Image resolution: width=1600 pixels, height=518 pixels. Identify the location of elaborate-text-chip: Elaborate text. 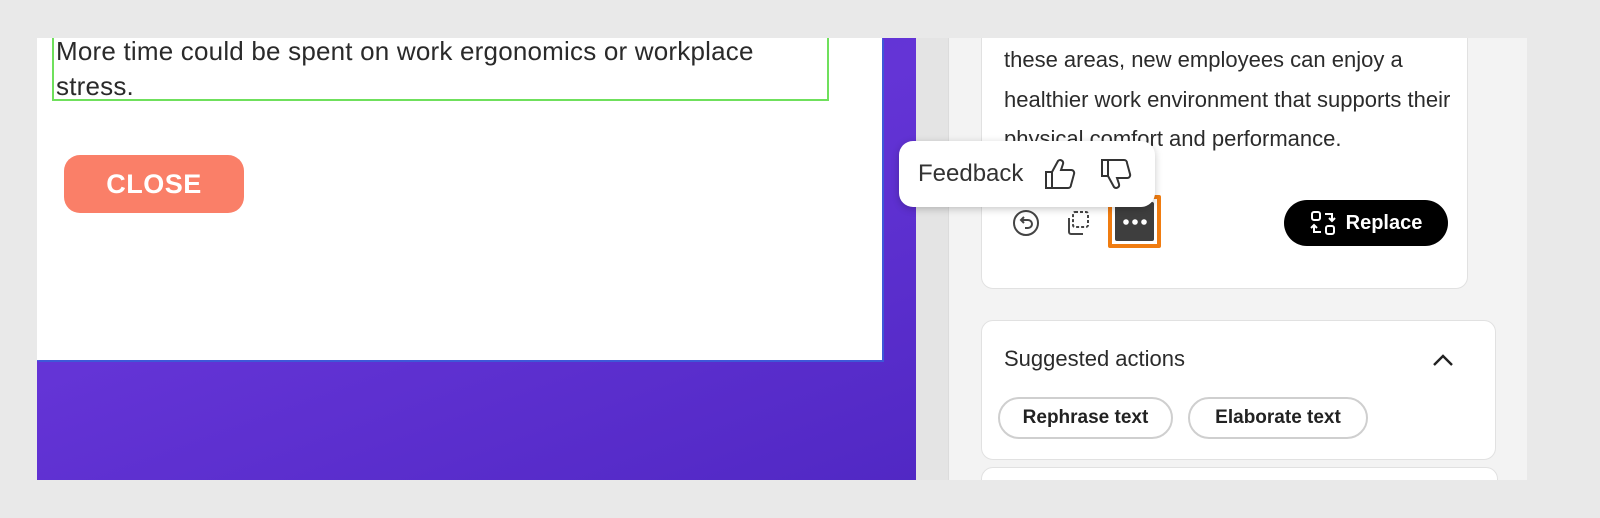
(1278, 418).